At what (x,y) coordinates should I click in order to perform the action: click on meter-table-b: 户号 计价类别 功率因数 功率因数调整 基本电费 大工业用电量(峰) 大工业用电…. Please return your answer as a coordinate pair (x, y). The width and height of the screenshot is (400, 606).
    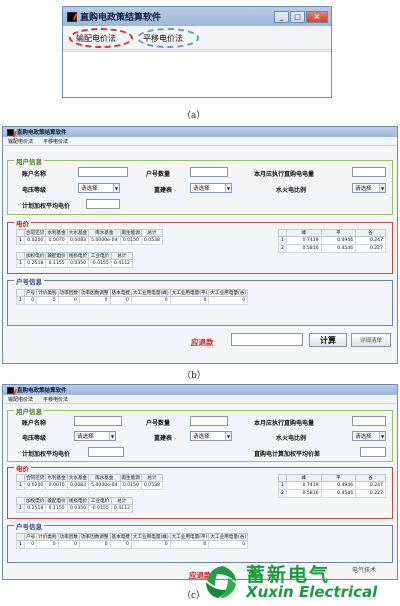
    Looking at the image, I should click on (132, 297).